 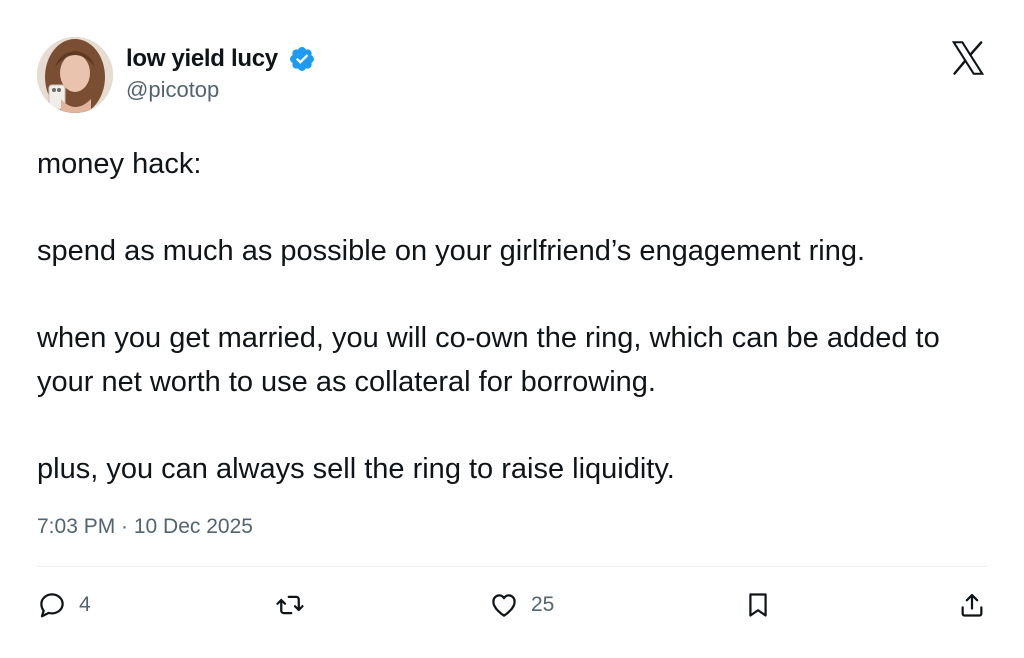 I want to click on reply-button: 4, so click(x=64, y=605).